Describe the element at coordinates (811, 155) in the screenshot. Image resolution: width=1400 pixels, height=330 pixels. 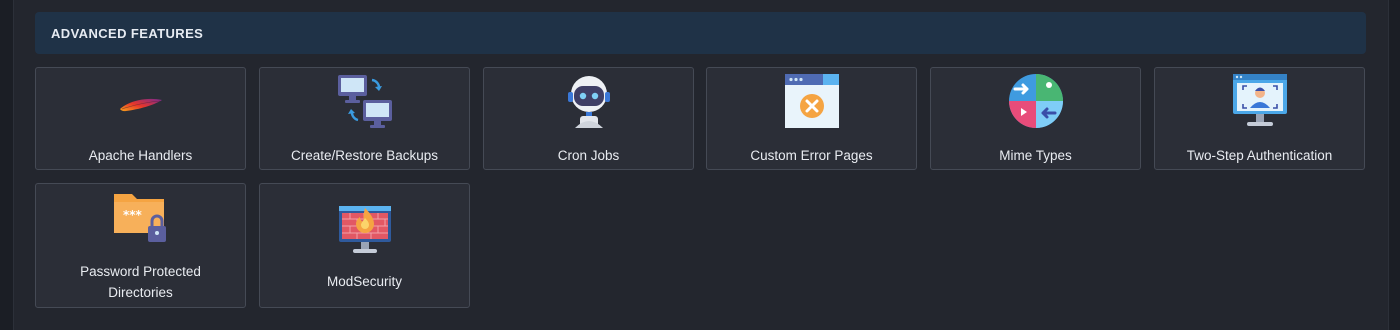
I see `tile-label: Custom Error Pages` at that location.